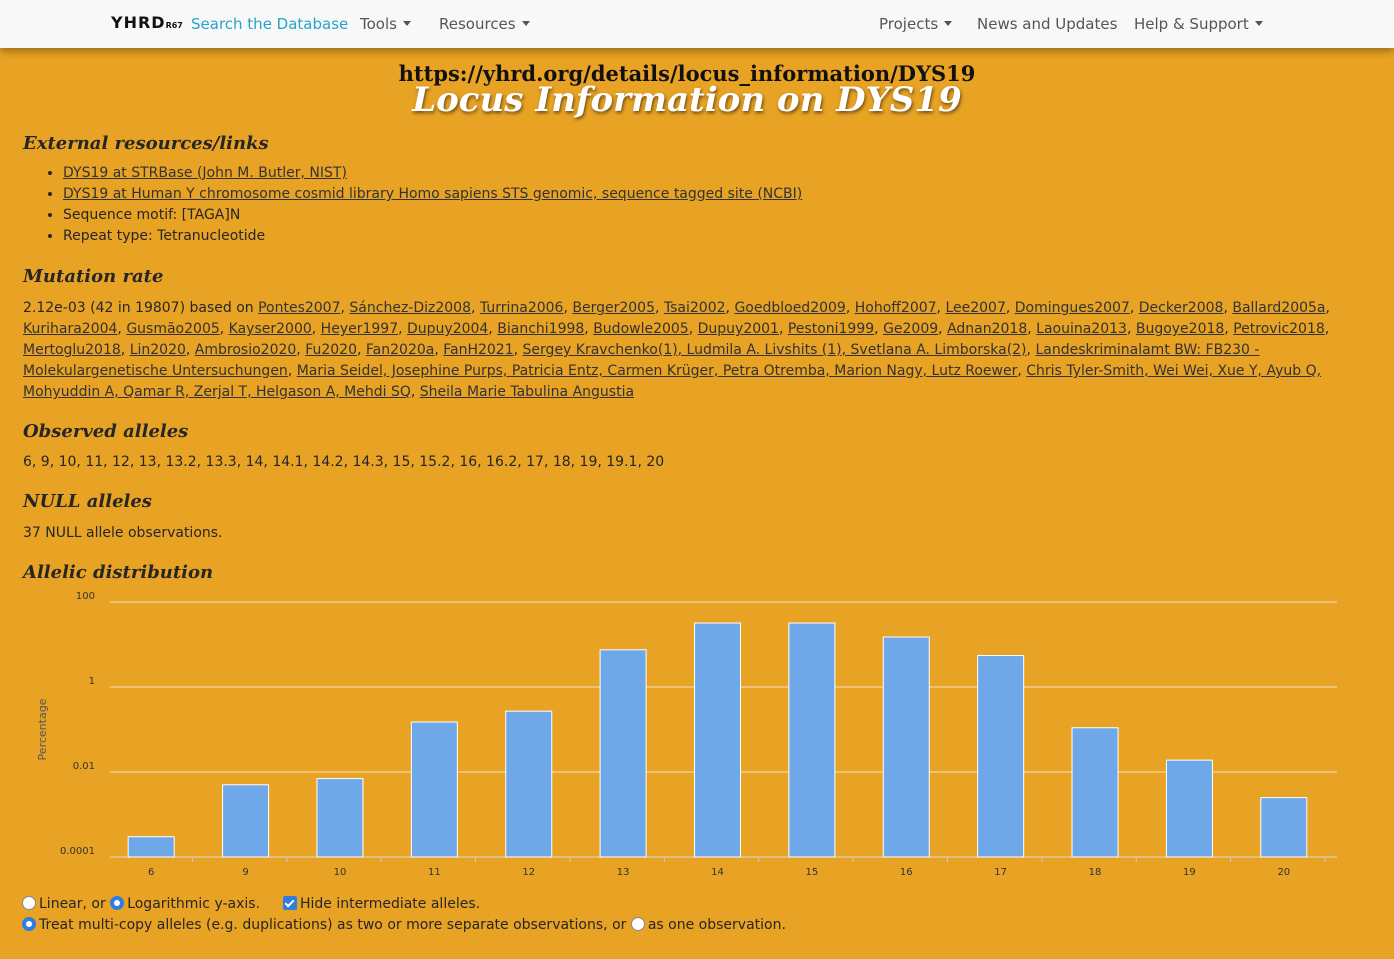  What do you see at coordinates (522, 308) in the screenshot?
I see `mutation-ref-link: Turrina2006` at bounding box center [522, 308].